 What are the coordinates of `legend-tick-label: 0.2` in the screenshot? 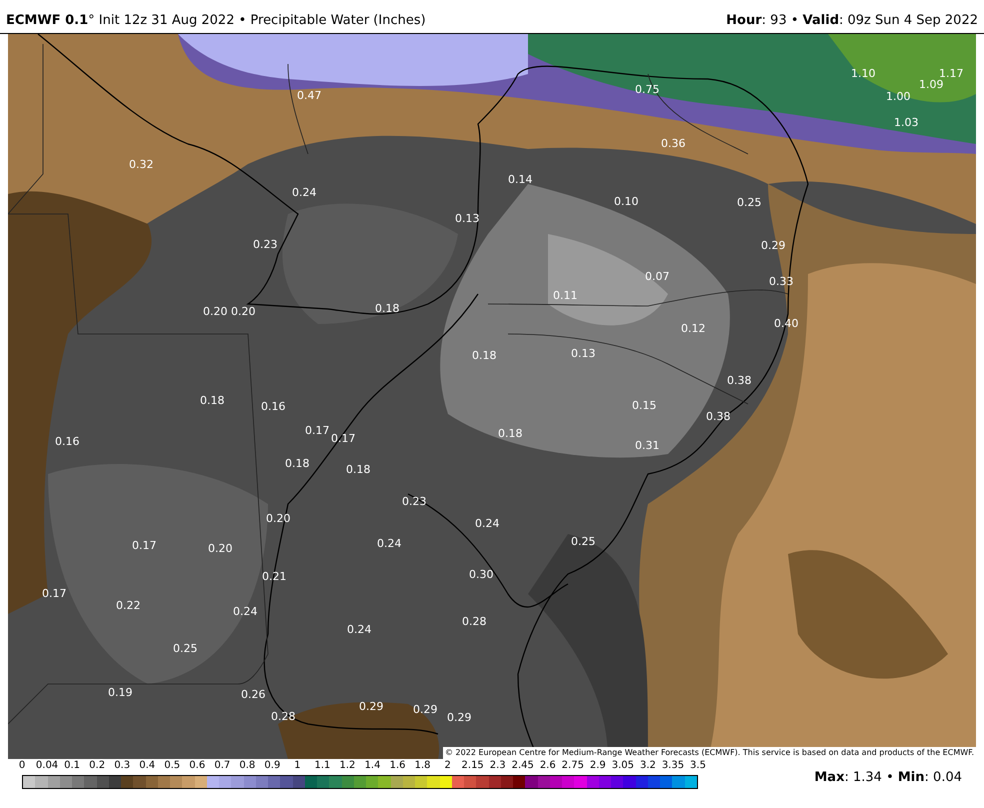 It's located at (97, 766).